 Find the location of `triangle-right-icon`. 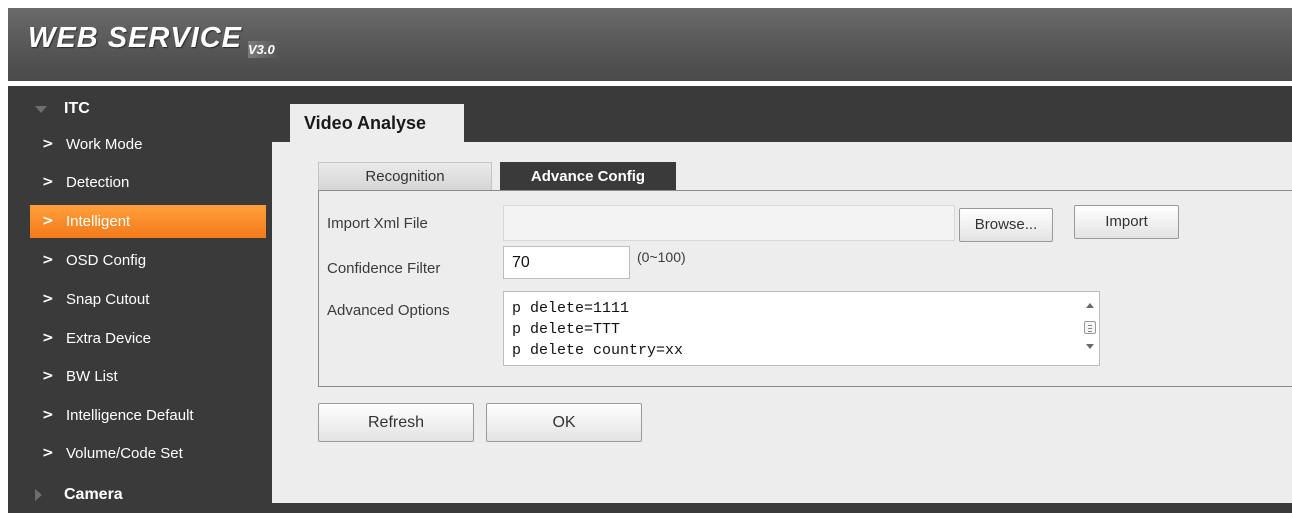

triangle-right-icon is located at coordinates (38, 495).